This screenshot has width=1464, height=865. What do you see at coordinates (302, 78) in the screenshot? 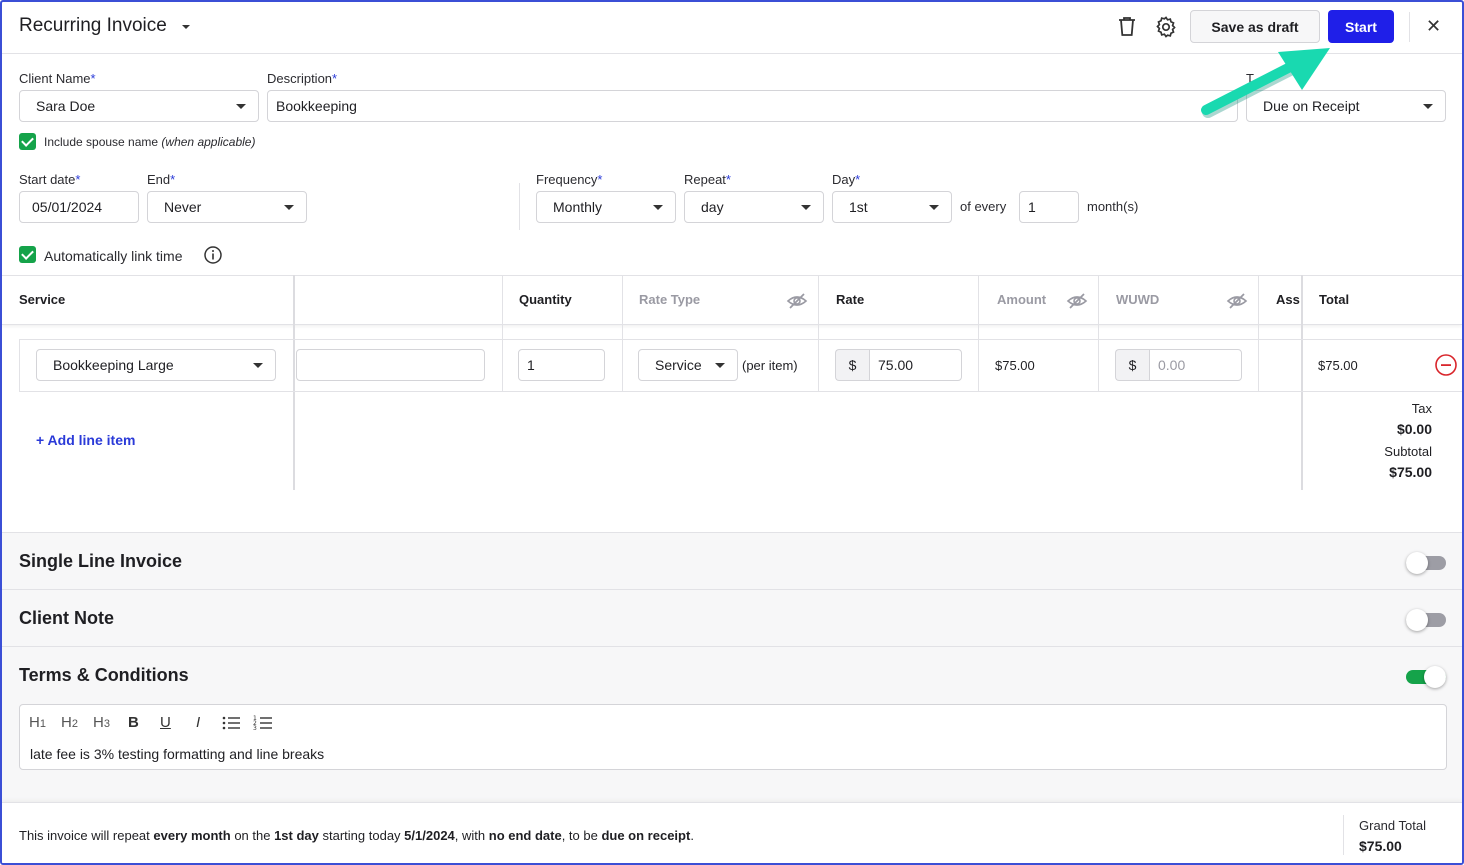
I see `description-label: Description*` at bounding box center [302, 78].